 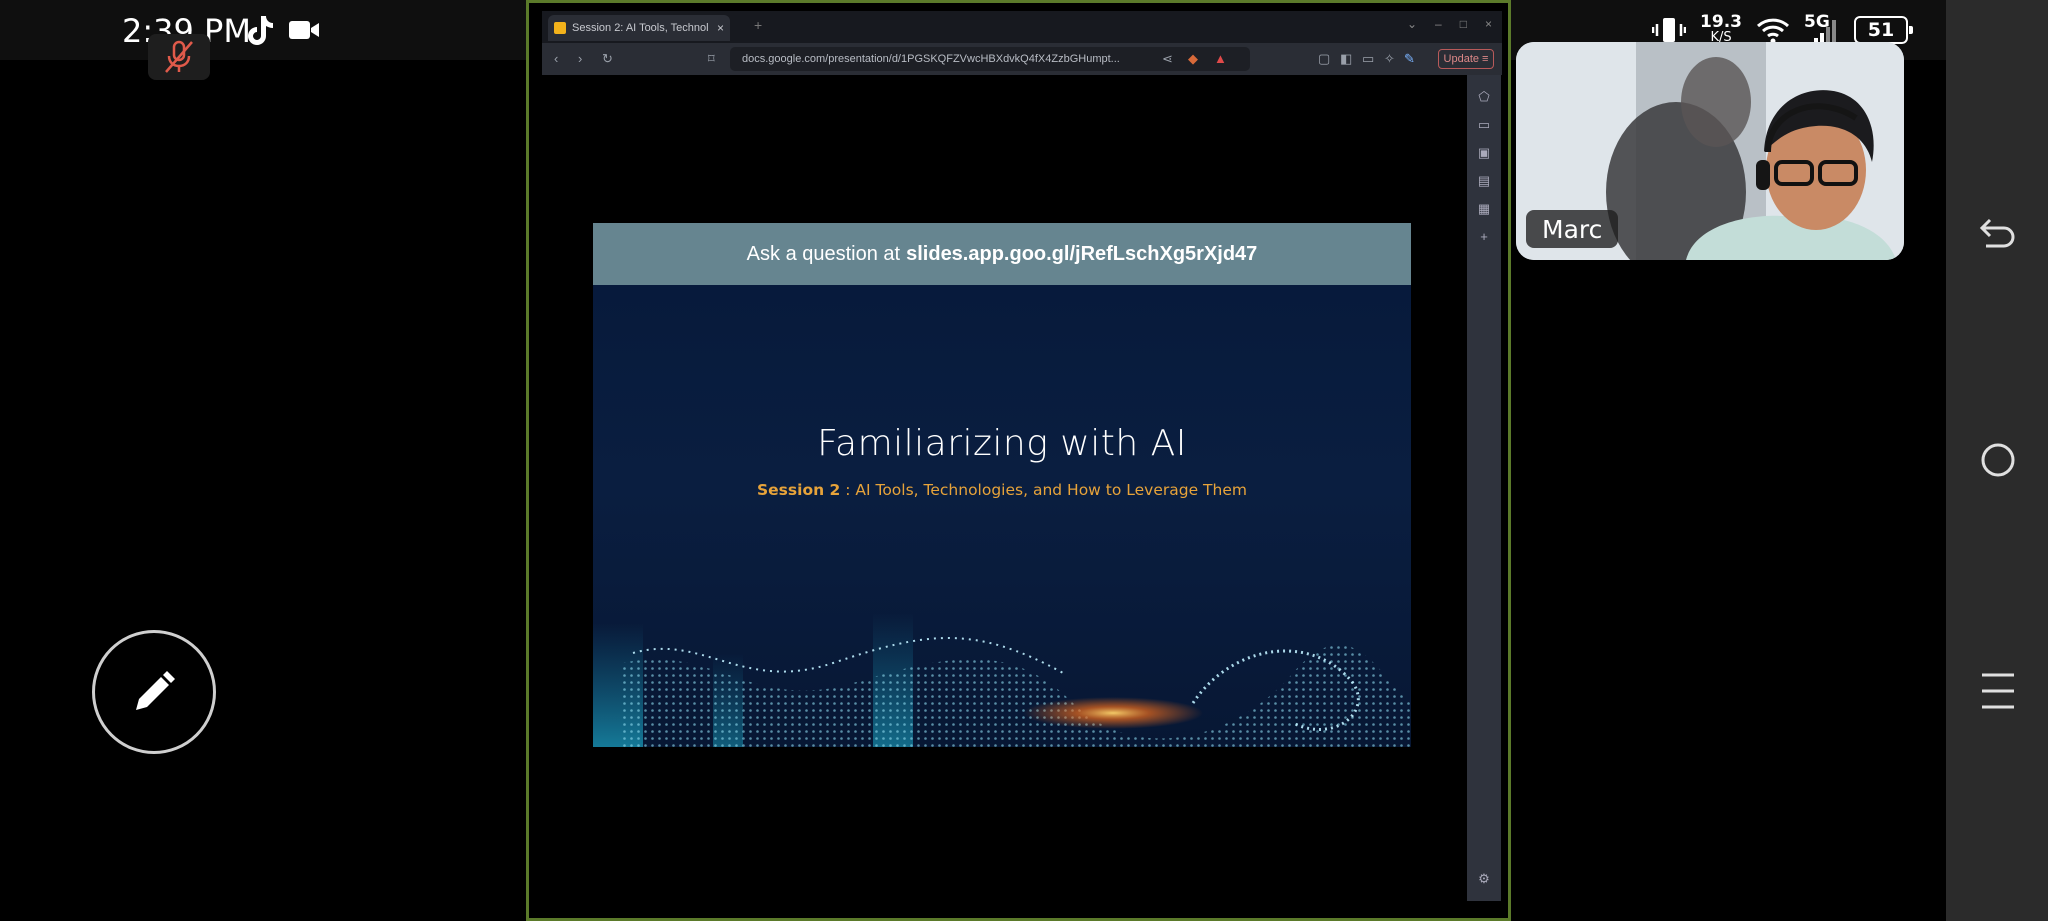 I want to click on qa-prefix: Ask a question at, so click(x=823, y=253).